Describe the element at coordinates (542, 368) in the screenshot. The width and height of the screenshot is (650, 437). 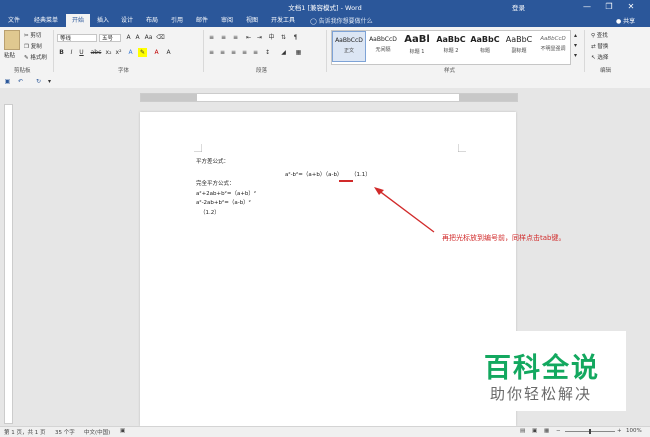
I see `watermark-title: 百科全说` at that location.